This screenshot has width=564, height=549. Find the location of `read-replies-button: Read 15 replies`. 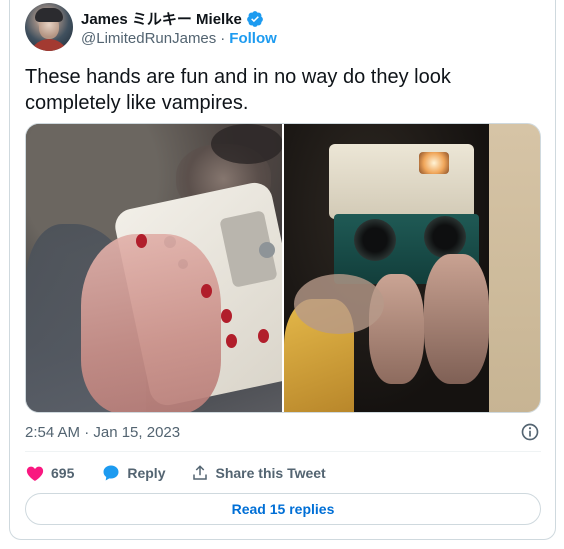

read-replies-button: Read 15 replies is located at coordinates (283, 509).